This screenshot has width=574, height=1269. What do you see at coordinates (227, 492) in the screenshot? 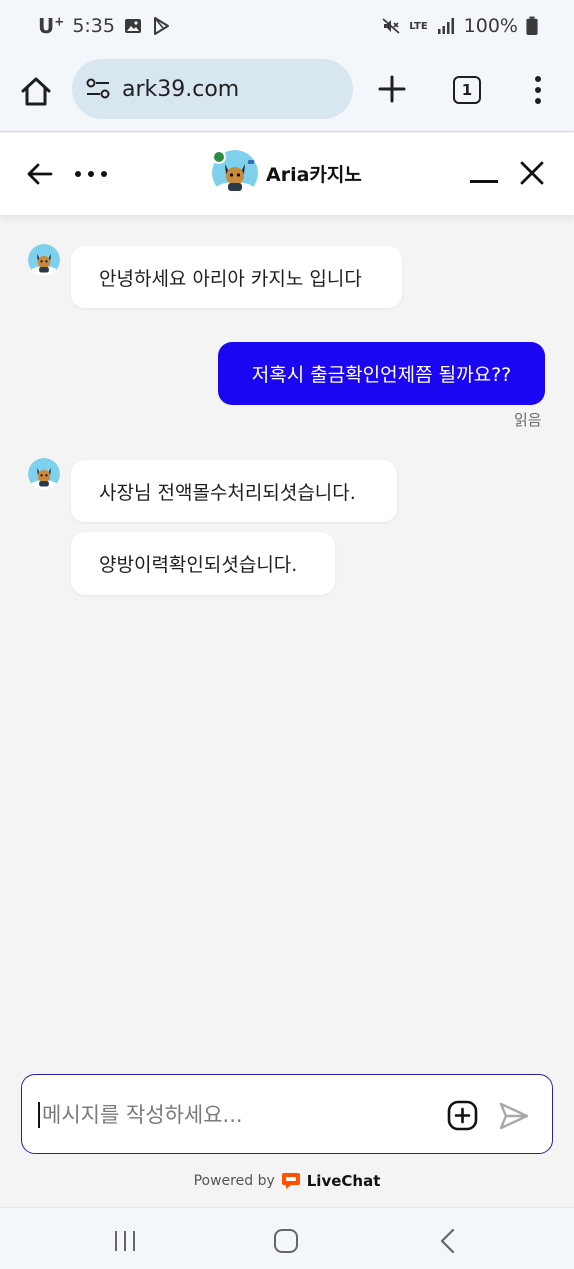
I see `message-text: 사장님 전액몰수처리되셧습니다.` at bounding box center [227, 492].